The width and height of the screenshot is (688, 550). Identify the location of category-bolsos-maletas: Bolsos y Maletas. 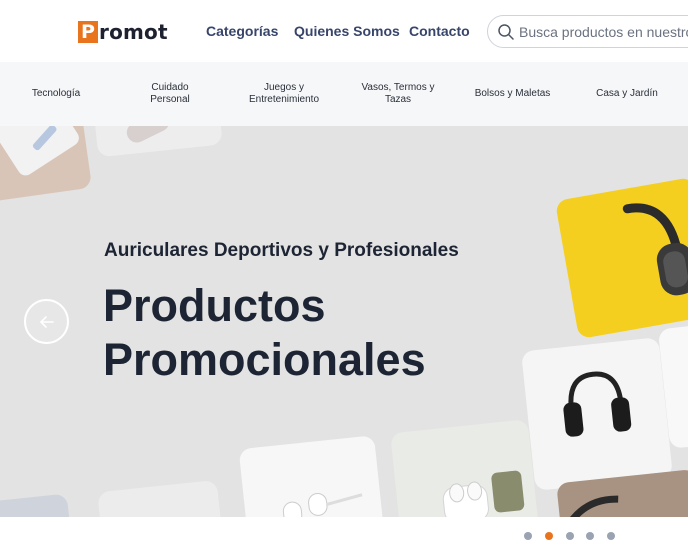
(512, 94).